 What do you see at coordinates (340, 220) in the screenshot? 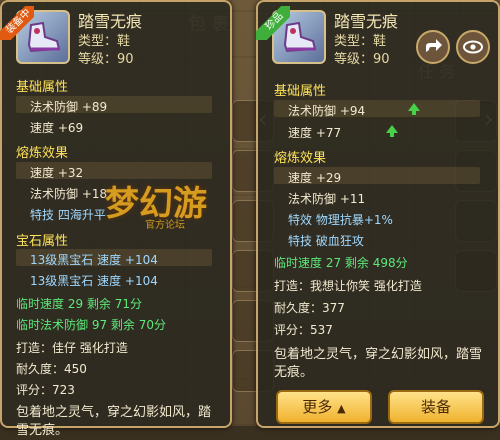
I see `special-effect: 特效 物理抗暴+1%` at bounding box center [340, 220].